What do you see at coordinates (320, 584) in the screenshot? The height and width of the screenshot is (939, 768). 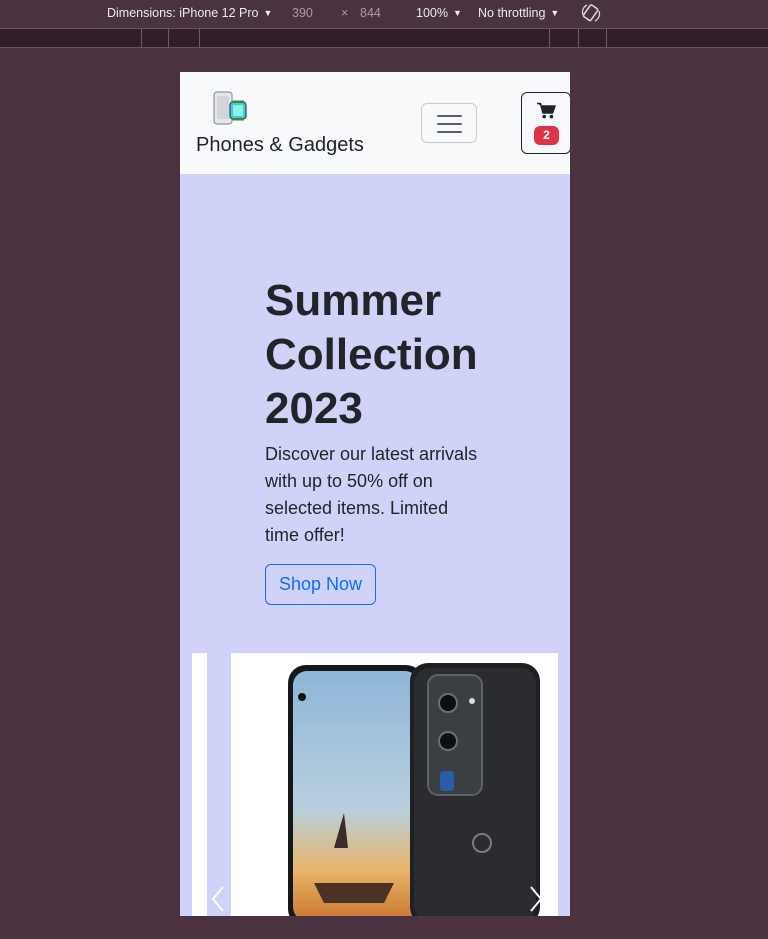 I see `shop-now-button: Shop Now` at bounding box center [320, 584].